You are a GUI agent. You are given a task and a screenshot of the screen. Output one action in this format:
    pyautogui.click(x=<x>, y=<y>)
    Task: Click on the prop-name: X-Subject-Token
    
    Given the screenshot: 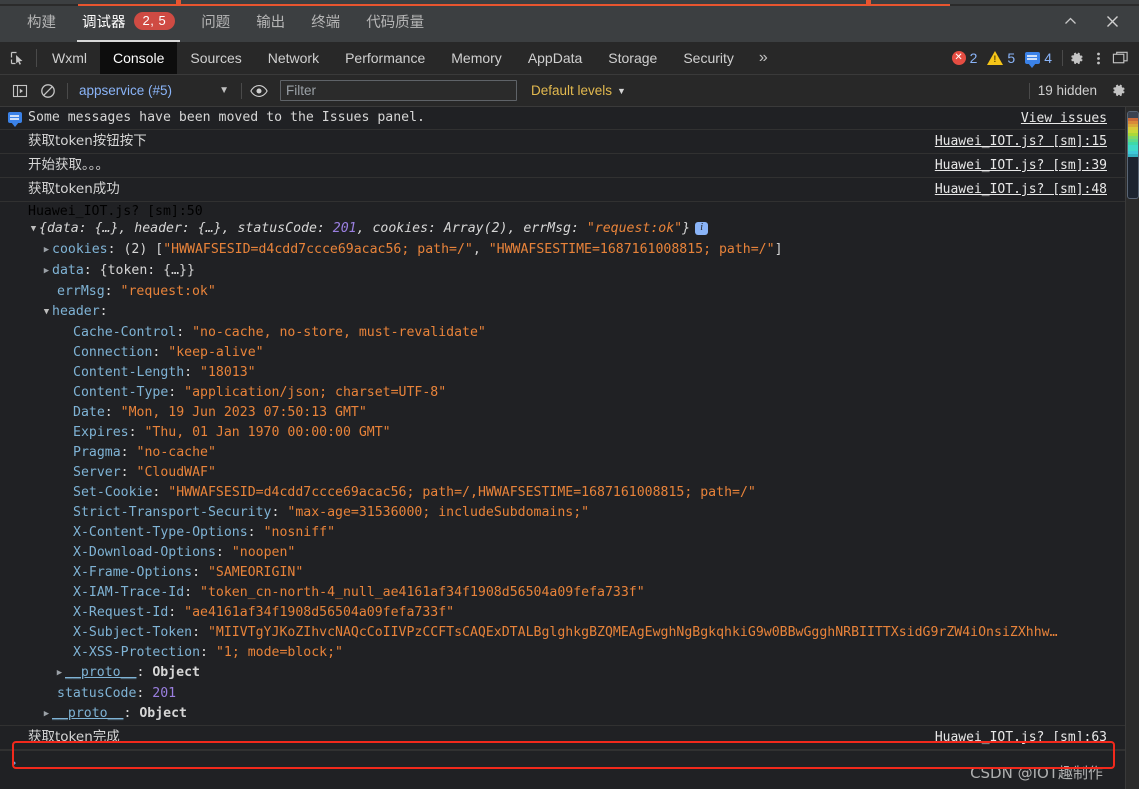 What is the action you would take?
    pyautogui.click(x=133, y=632)
    